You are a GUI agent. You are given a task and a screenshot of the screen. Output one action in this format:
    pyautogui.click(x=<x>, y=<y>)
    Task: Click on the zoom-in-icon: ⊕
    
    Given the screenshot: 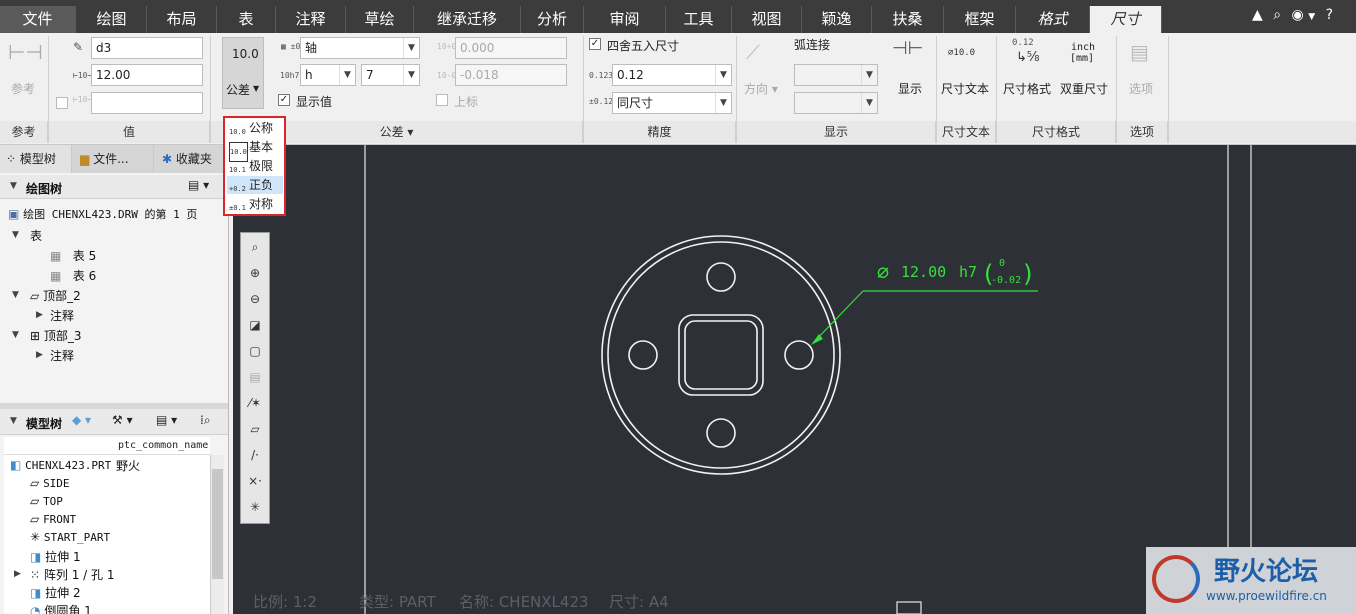 What is the action you would take?
    pyautogui.click(x=255, y=273)
    